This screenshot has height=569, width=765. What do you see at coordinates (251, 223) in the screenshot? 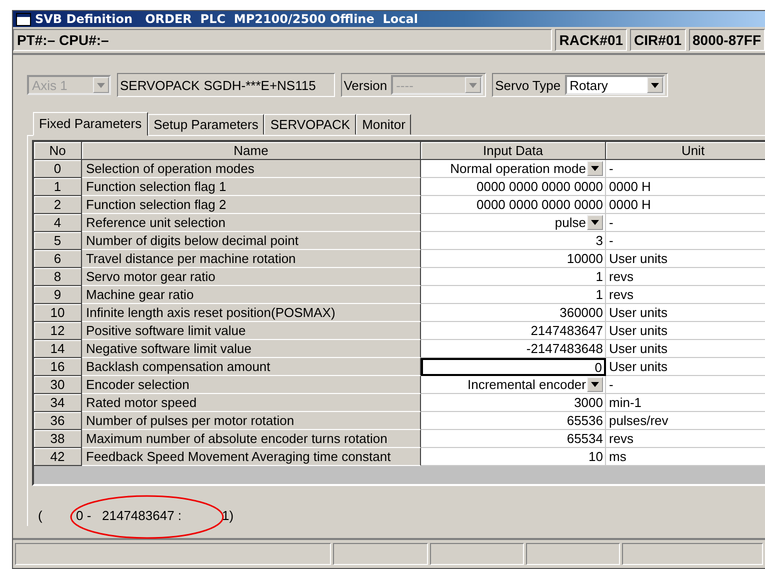
I see `table-cell: Reference unit selection` at bounding box center [251, 223].